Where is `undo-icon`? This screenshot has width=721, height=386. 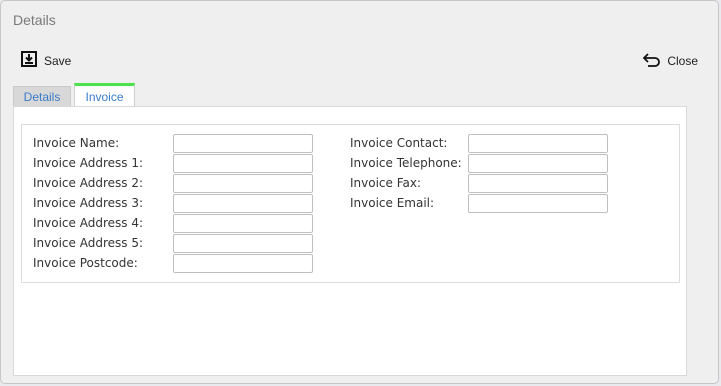 undo-icon is located at coordinates (652, 61).